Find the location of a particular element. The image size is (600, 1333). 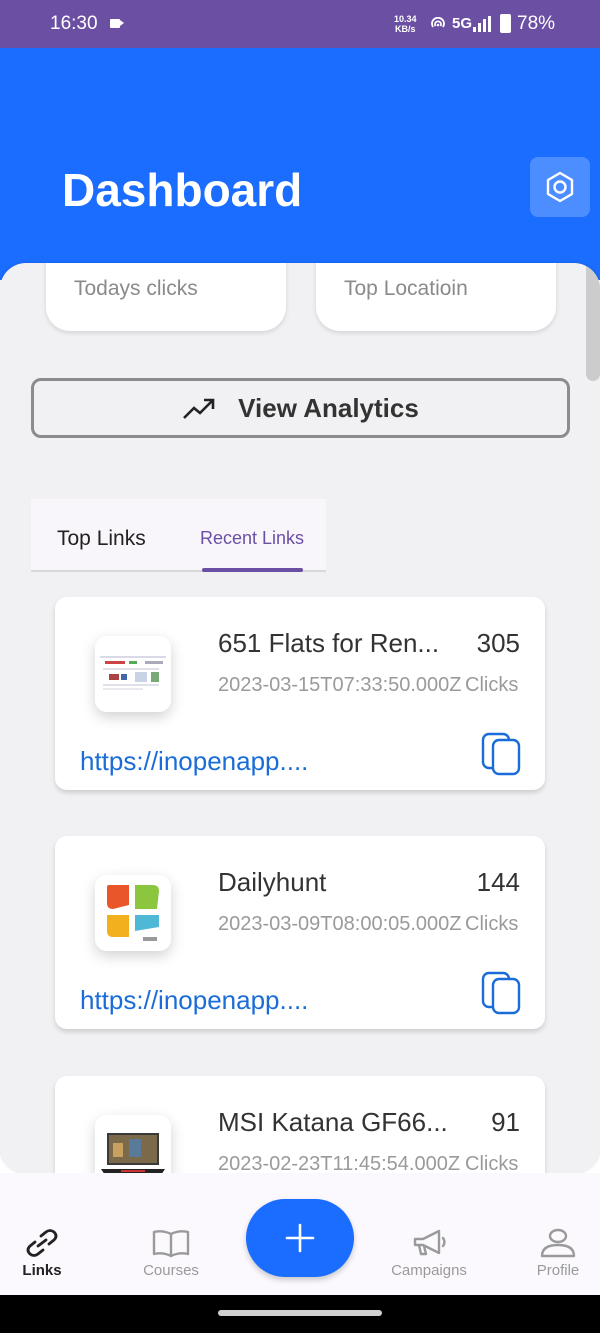

network-speed-value: 10.34 is located at coordinates (405, 19).